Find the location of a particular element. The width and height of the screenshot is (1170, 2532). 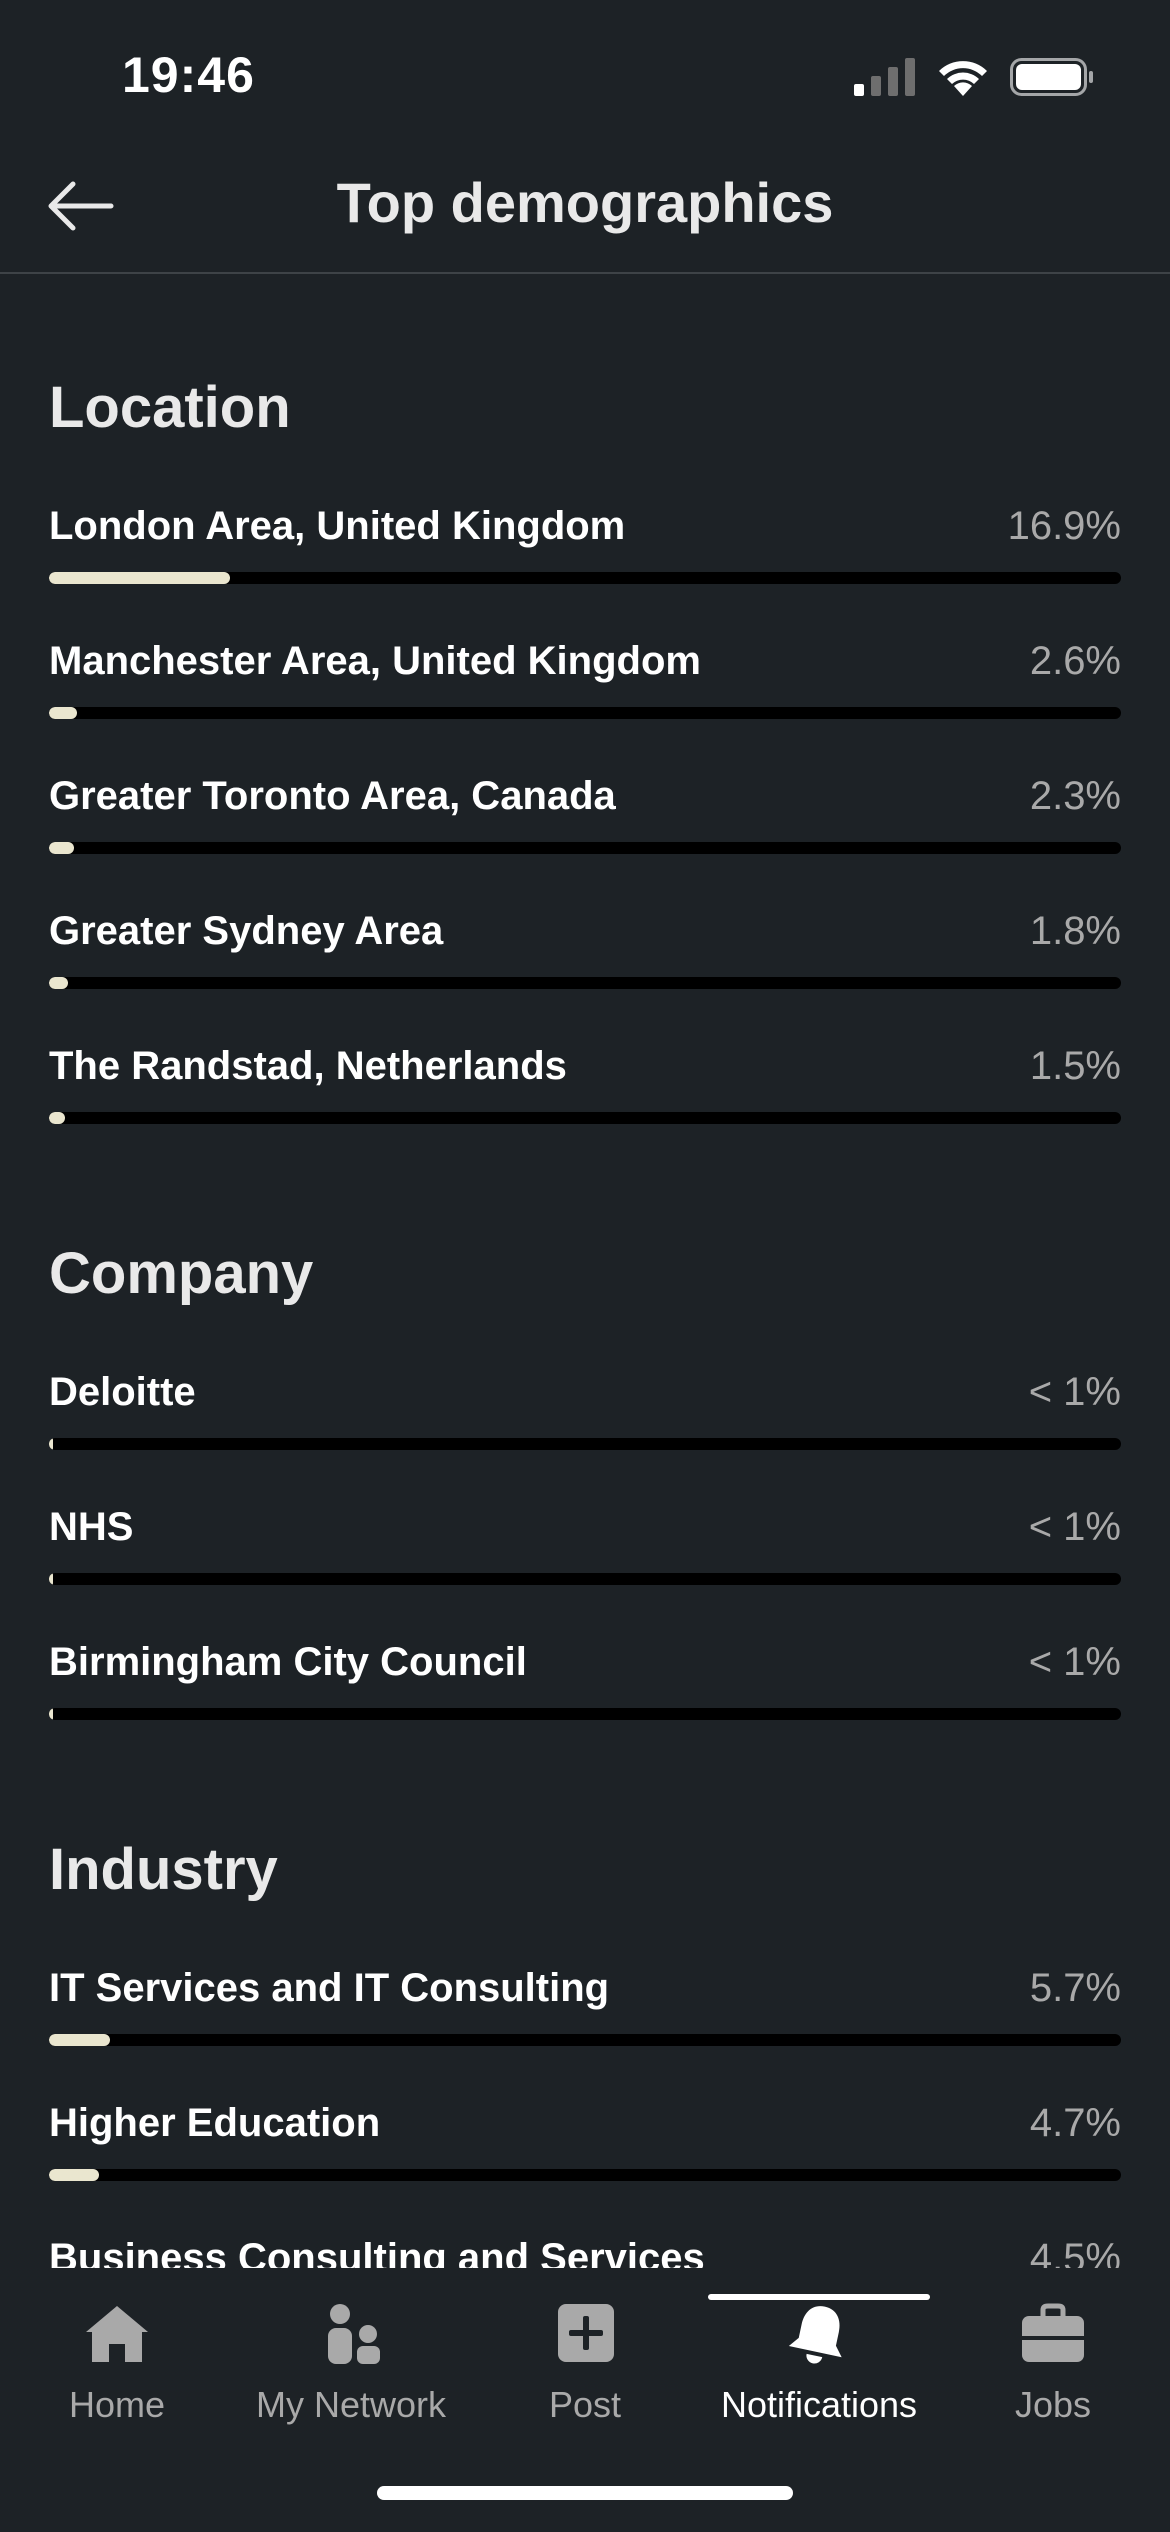

row-label: Deloitte is located at coordinates (122, 1392).